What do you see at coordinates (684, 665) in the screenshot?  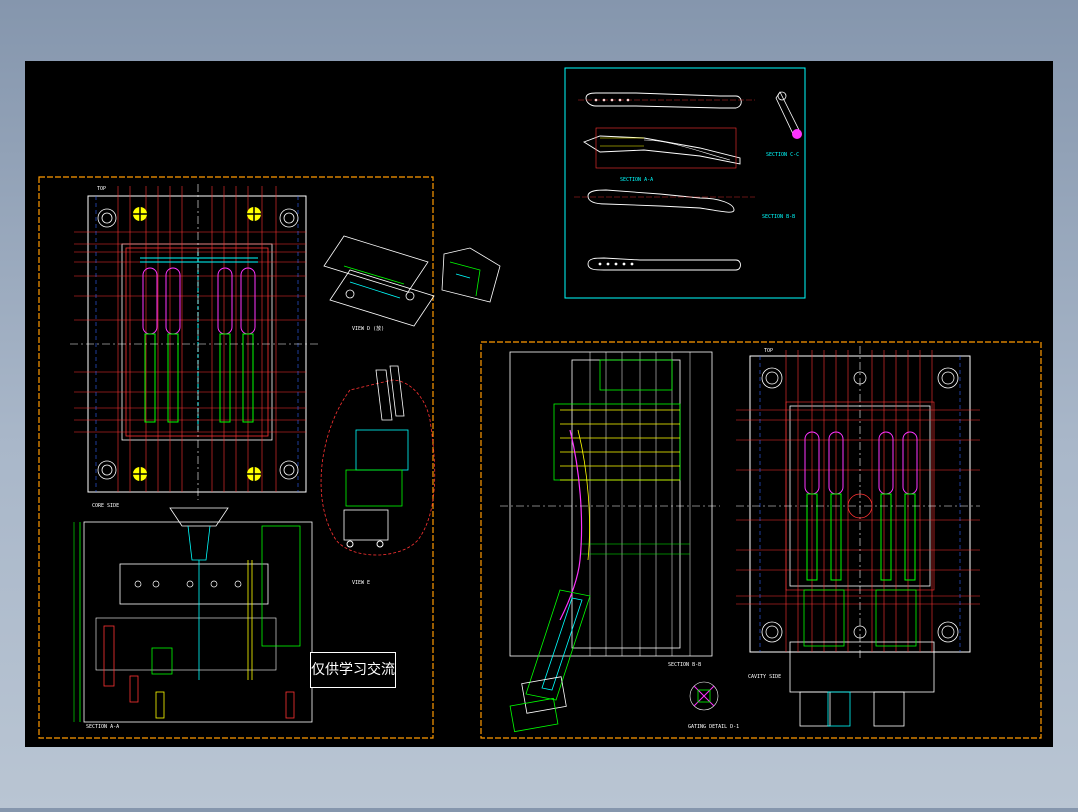 I see `section-b-b-right-label: SECTION B-B` at bounding box center [684, 665].